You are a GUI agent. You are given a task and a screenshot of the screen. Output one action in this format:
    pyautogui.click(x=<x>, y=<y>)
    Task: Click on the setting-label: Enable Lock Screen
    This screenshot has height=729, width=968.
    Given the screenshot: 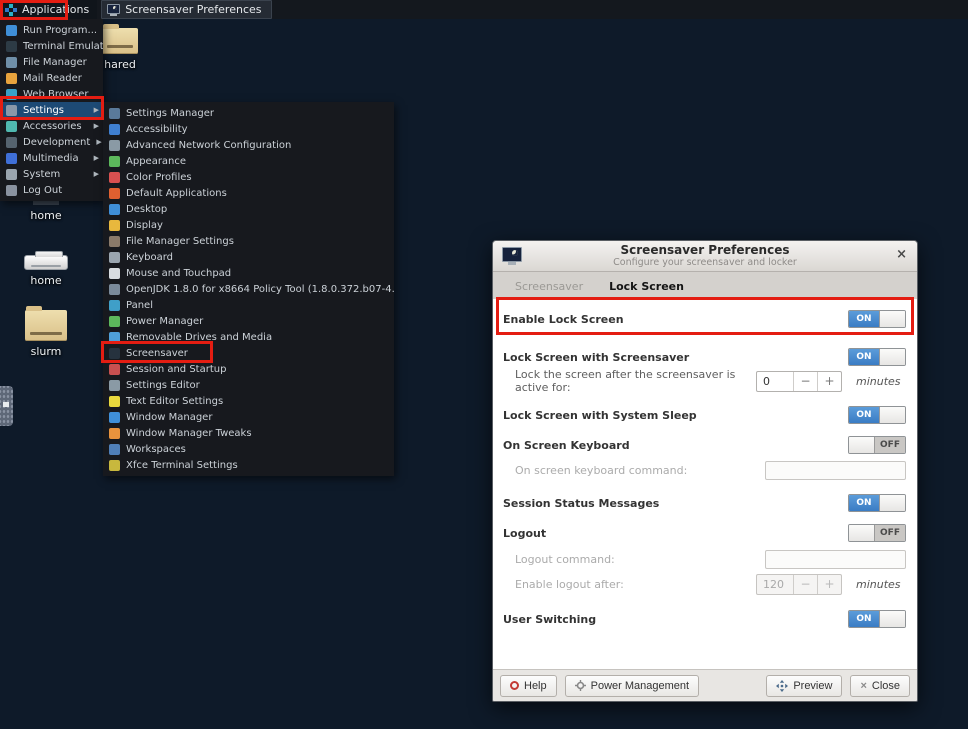 What is the action you would take?
    pyautogui.click(x=563, y=319)
    